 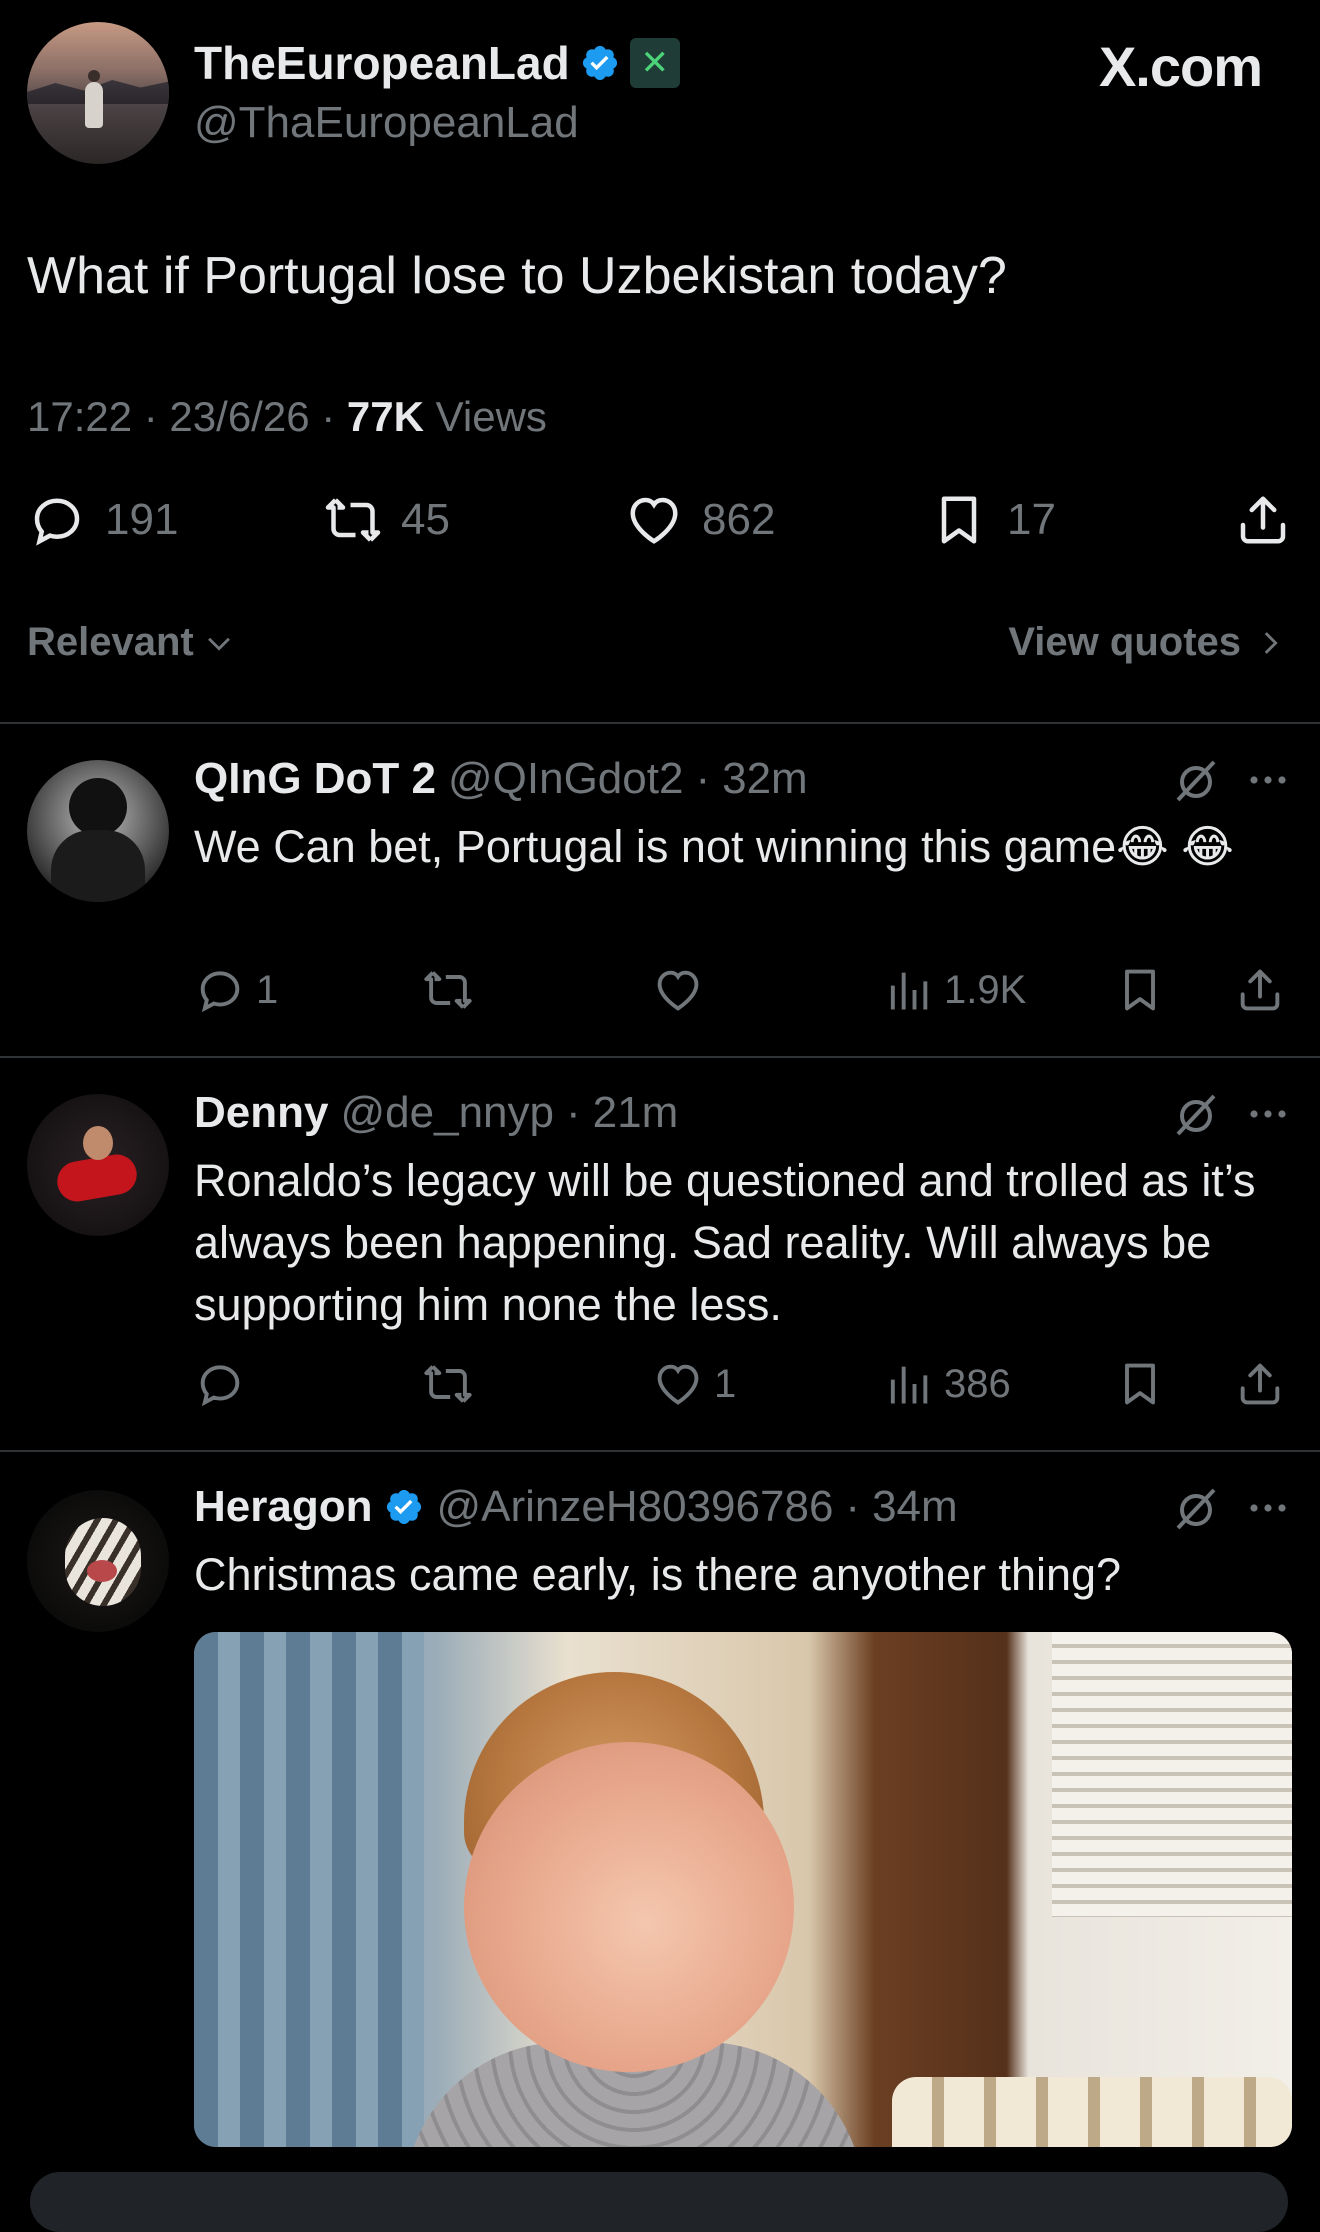 I want to click on reply-author-name: QInG DoT 2, so click(x=315, y=779).